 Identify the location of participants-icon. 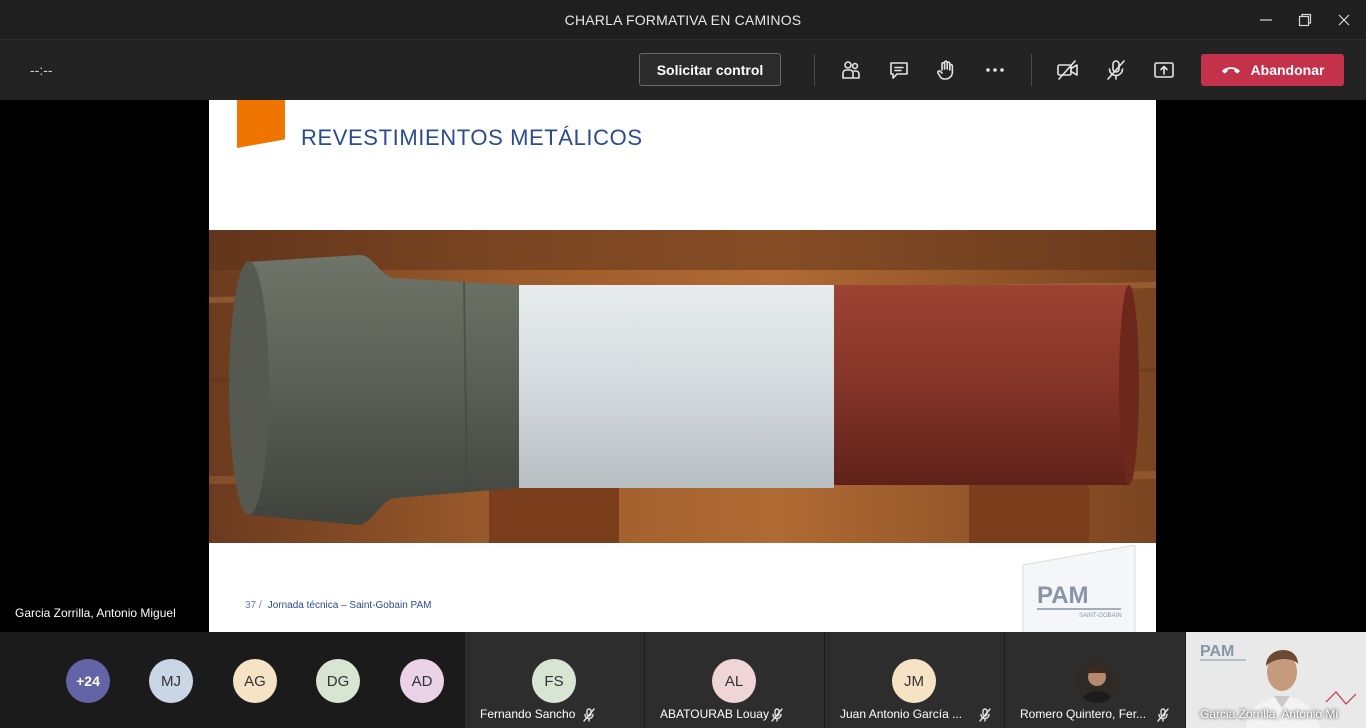
(851, 70).